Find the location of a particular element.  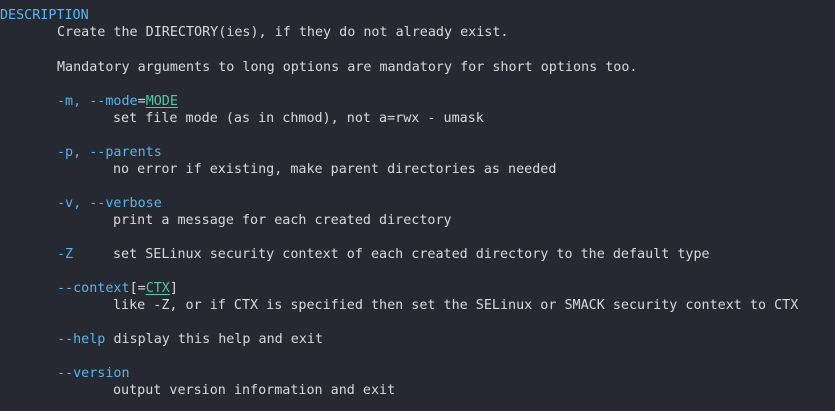

option-context: --context[=CTX] is located at coordinates (117, 288).